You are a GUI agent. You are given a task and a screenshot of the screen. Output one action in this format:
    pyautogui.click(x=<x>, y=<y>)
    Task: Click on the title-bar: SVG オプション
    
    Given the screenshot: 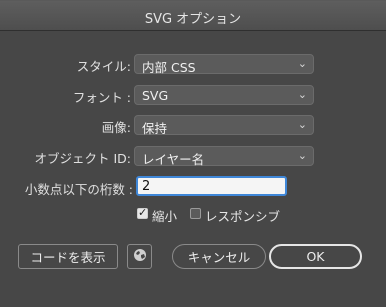 What is the action you would take?
    pyautogui.click(x=193, y=16)
    